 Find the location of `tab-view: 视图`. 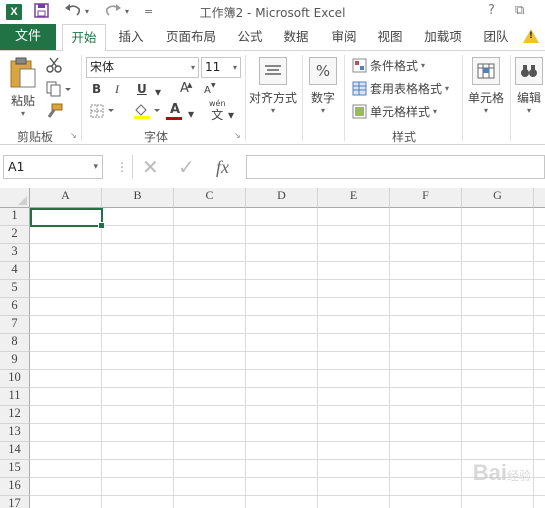

tab-view: 视图 is located at coordinates (390, 37).